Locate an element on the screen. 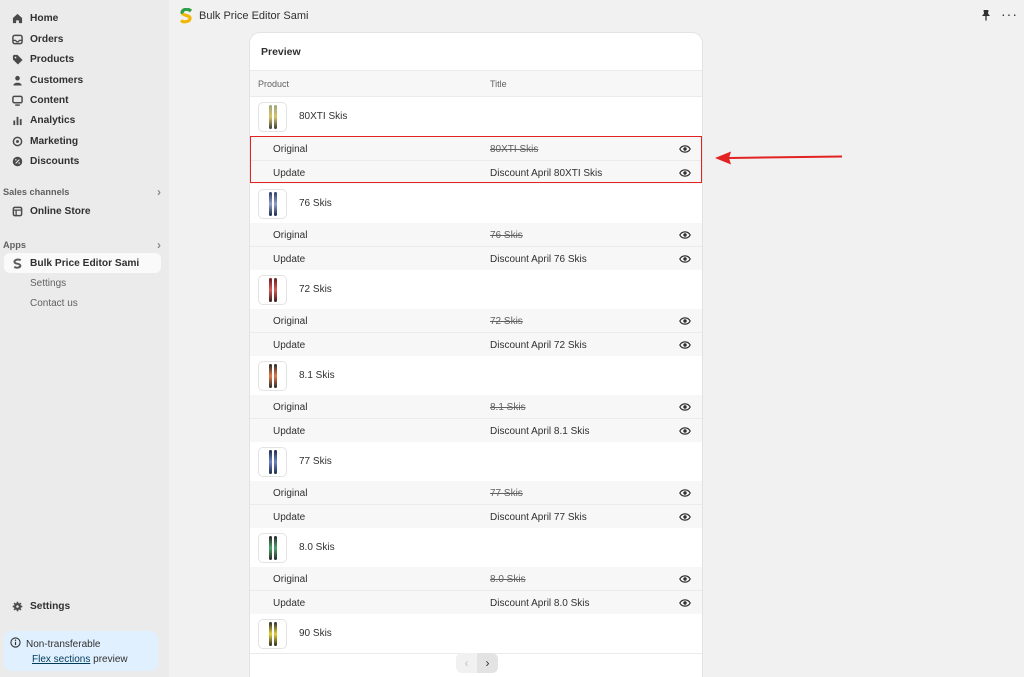 The width and height of the screenshot is (1024, 677). product-name: 90 Skis is located at coordinates (315, 633).